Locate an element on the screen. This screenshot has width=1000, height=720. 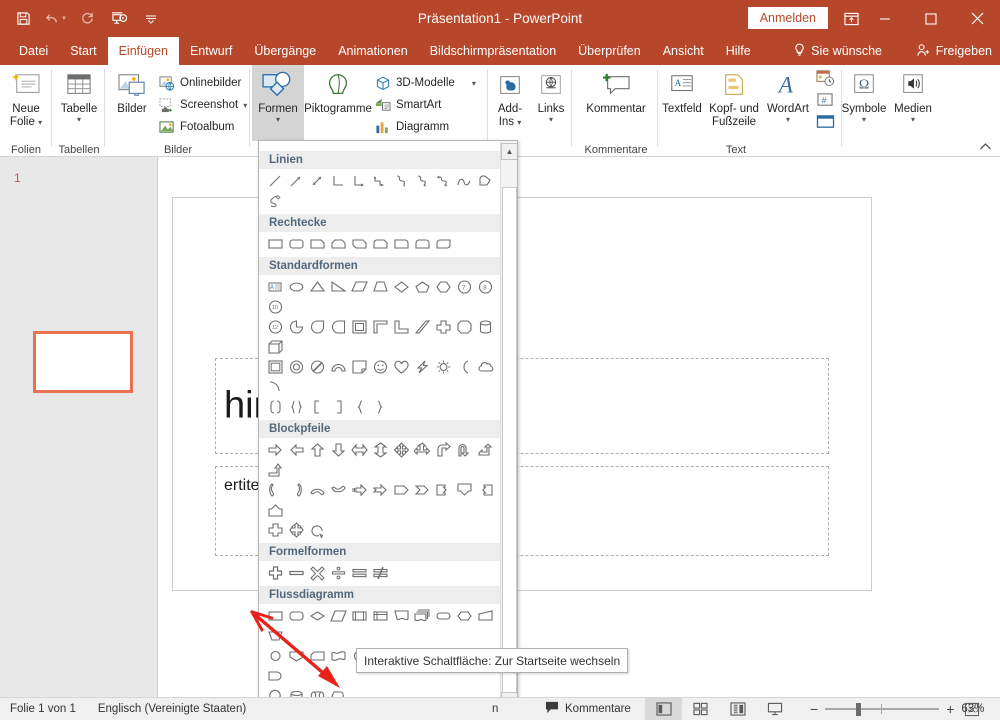
language-indicator: Englisch (Vereinigte Staaten) is located at coordinates (172, 709).